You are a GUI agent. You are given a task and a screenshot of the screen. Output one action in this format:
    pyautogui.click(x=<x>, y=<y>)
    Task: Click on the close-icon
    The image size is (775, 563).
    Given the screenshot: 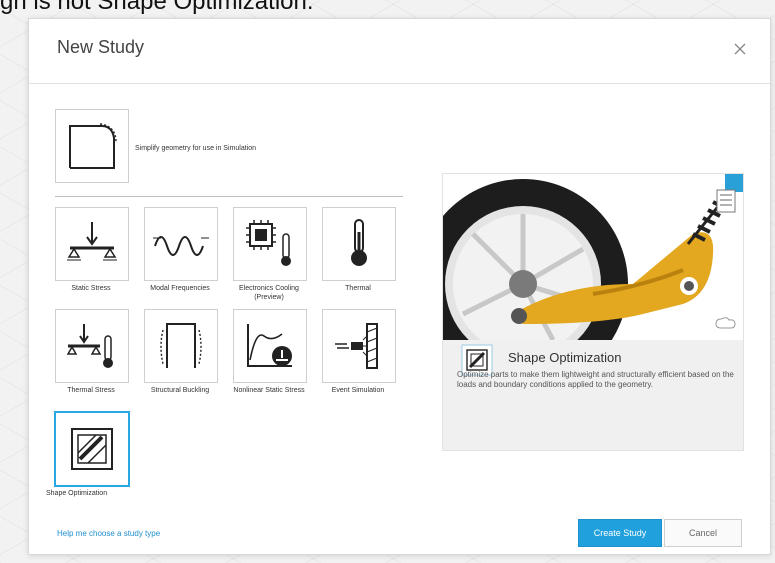 What is the action you would take?
    pyautogui.click(x=740, y=49)
    